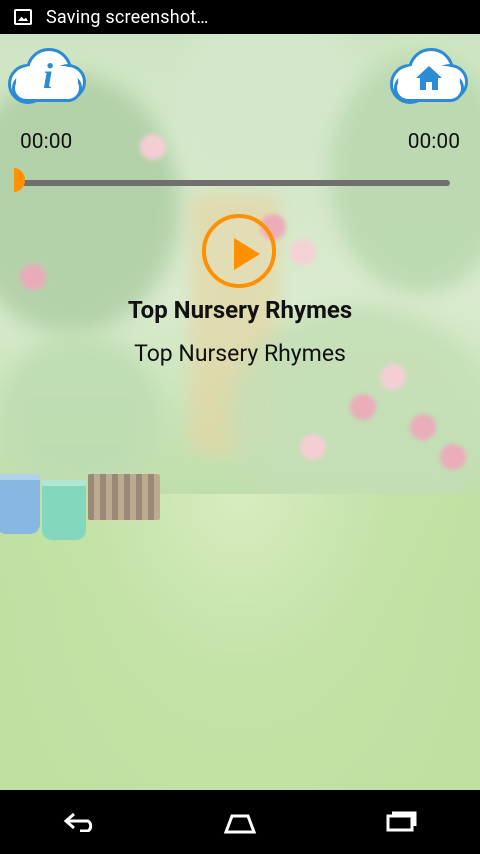  I want to click on seek-thumb, so click(25, 180).